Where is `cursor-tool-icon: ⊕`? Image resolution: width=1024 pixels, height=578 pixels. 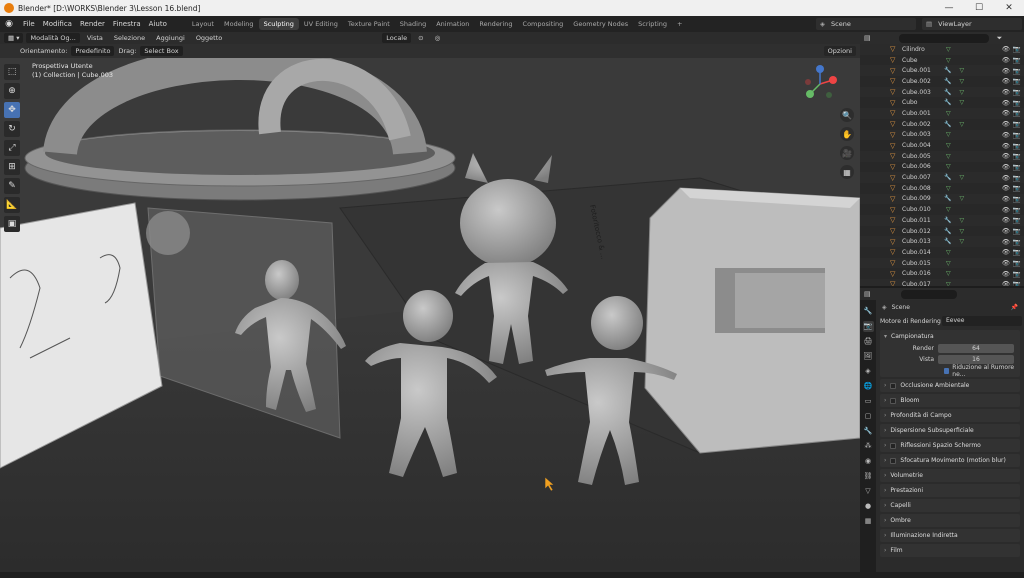 cursor-tool-icon: ⊕ is located at coordinates (12, 91).